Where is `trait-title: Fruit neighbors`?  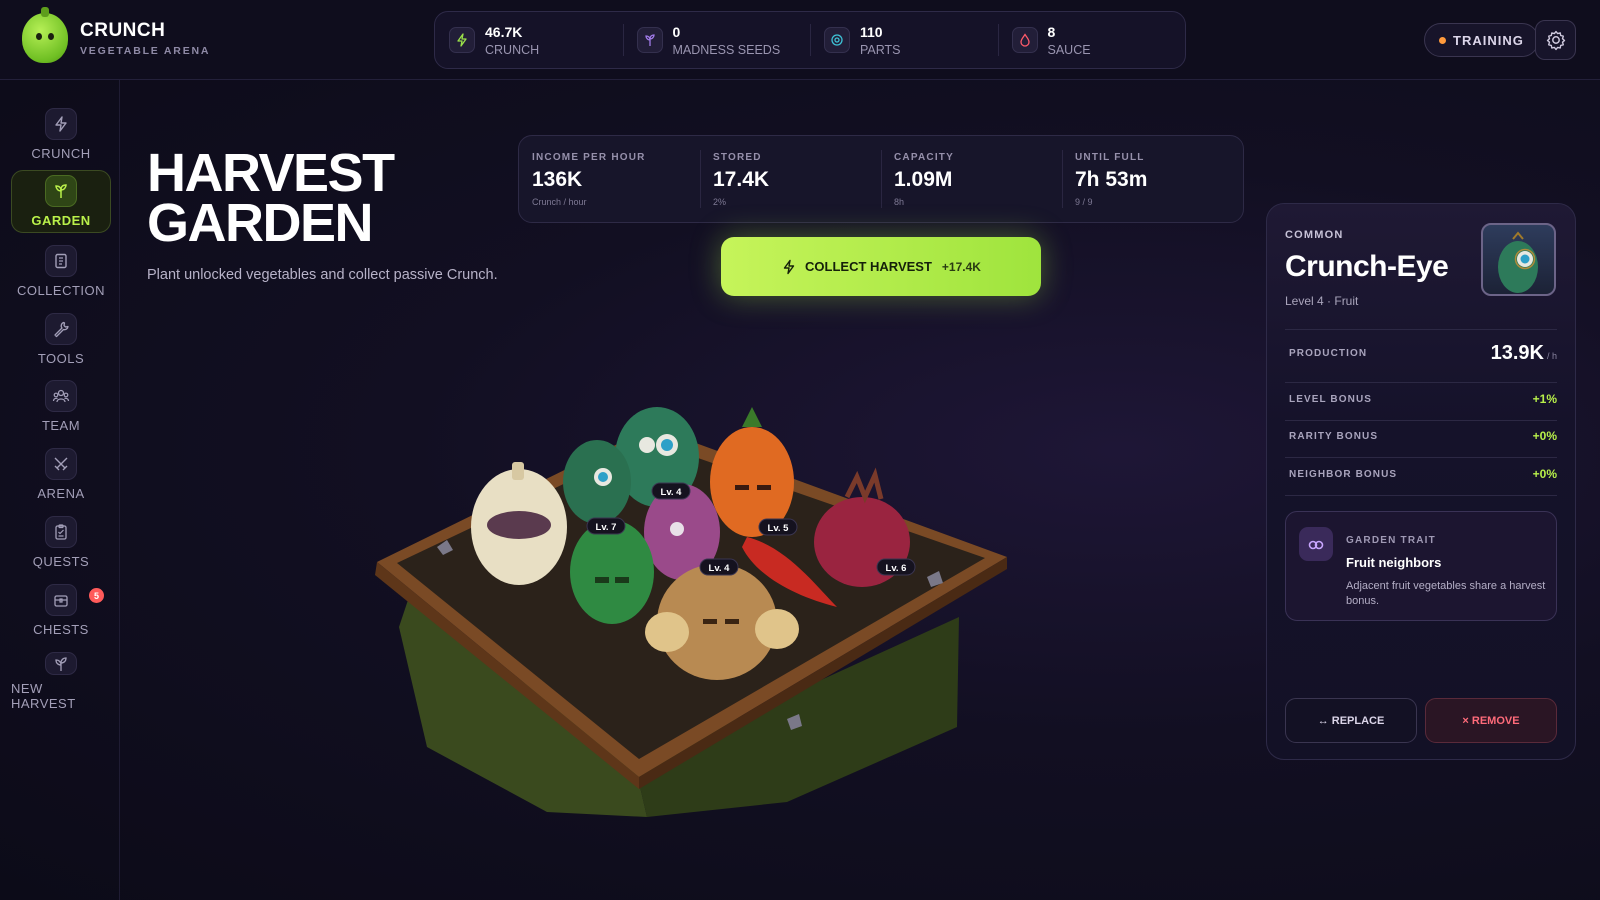
trait-title: Fruit neighbors is located at coordinates (1394, 562).